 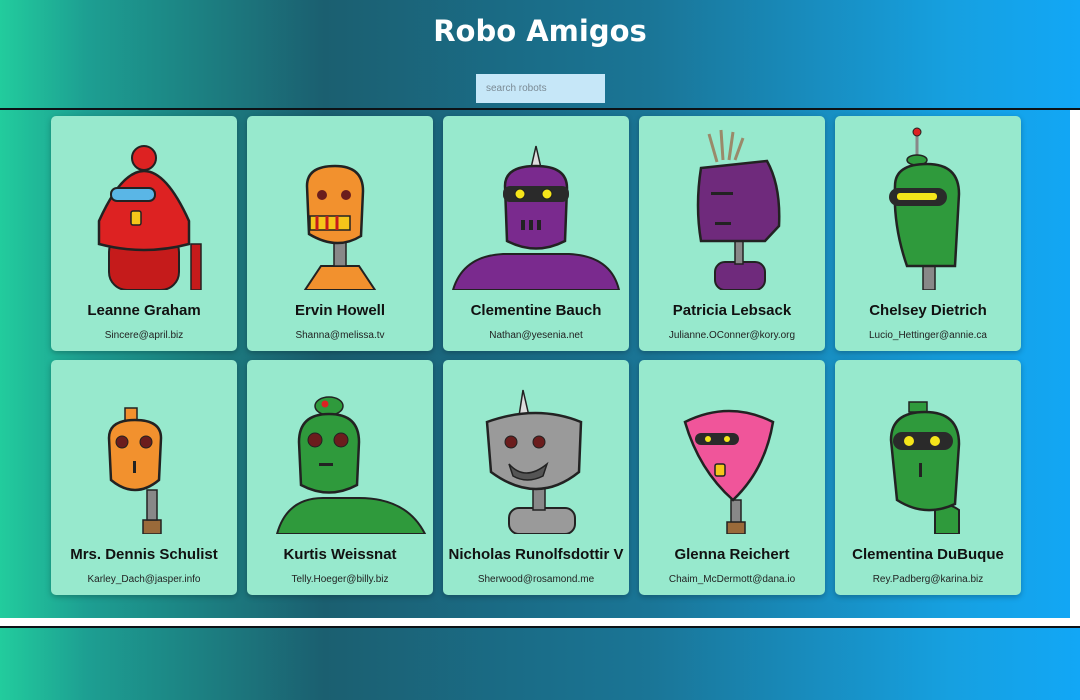 I want to click on scroll-area-bottom-edge, so click(x=535, y=622).